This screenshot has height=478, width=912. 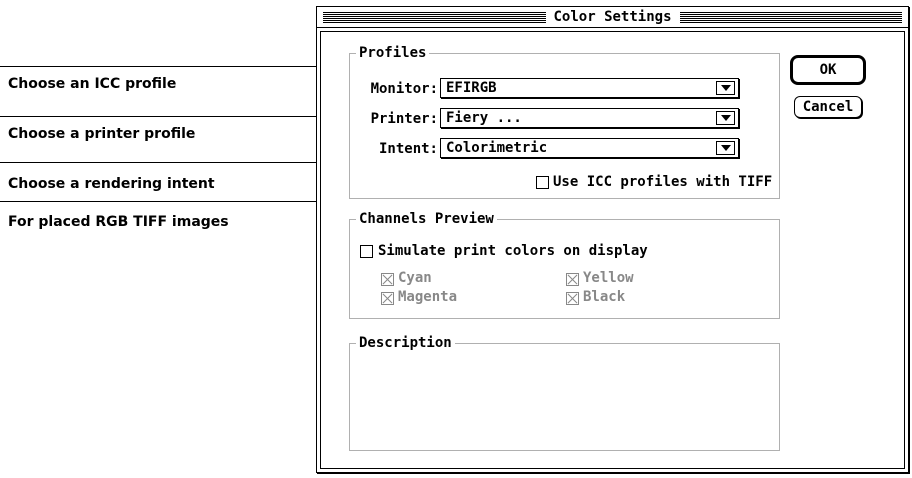 I want to click on intent-value: Colorimetric, so click(x=497, y=148).